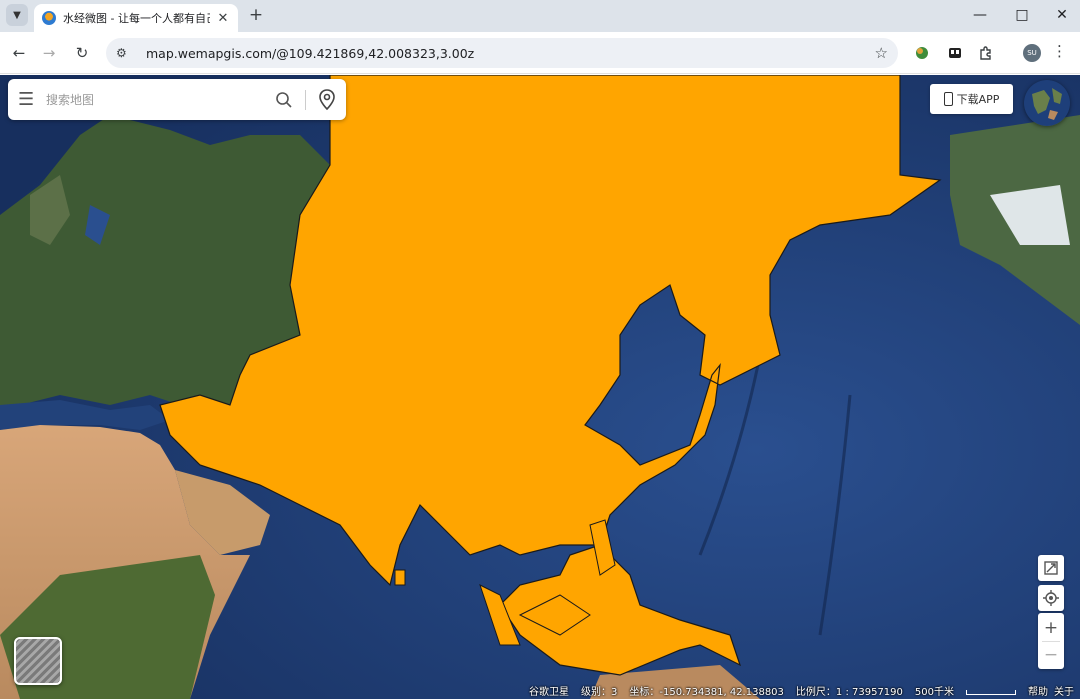 This screenshot has height=699, width=1080. I want to click on chevron-down-icon: ▼, so click(17, 15).